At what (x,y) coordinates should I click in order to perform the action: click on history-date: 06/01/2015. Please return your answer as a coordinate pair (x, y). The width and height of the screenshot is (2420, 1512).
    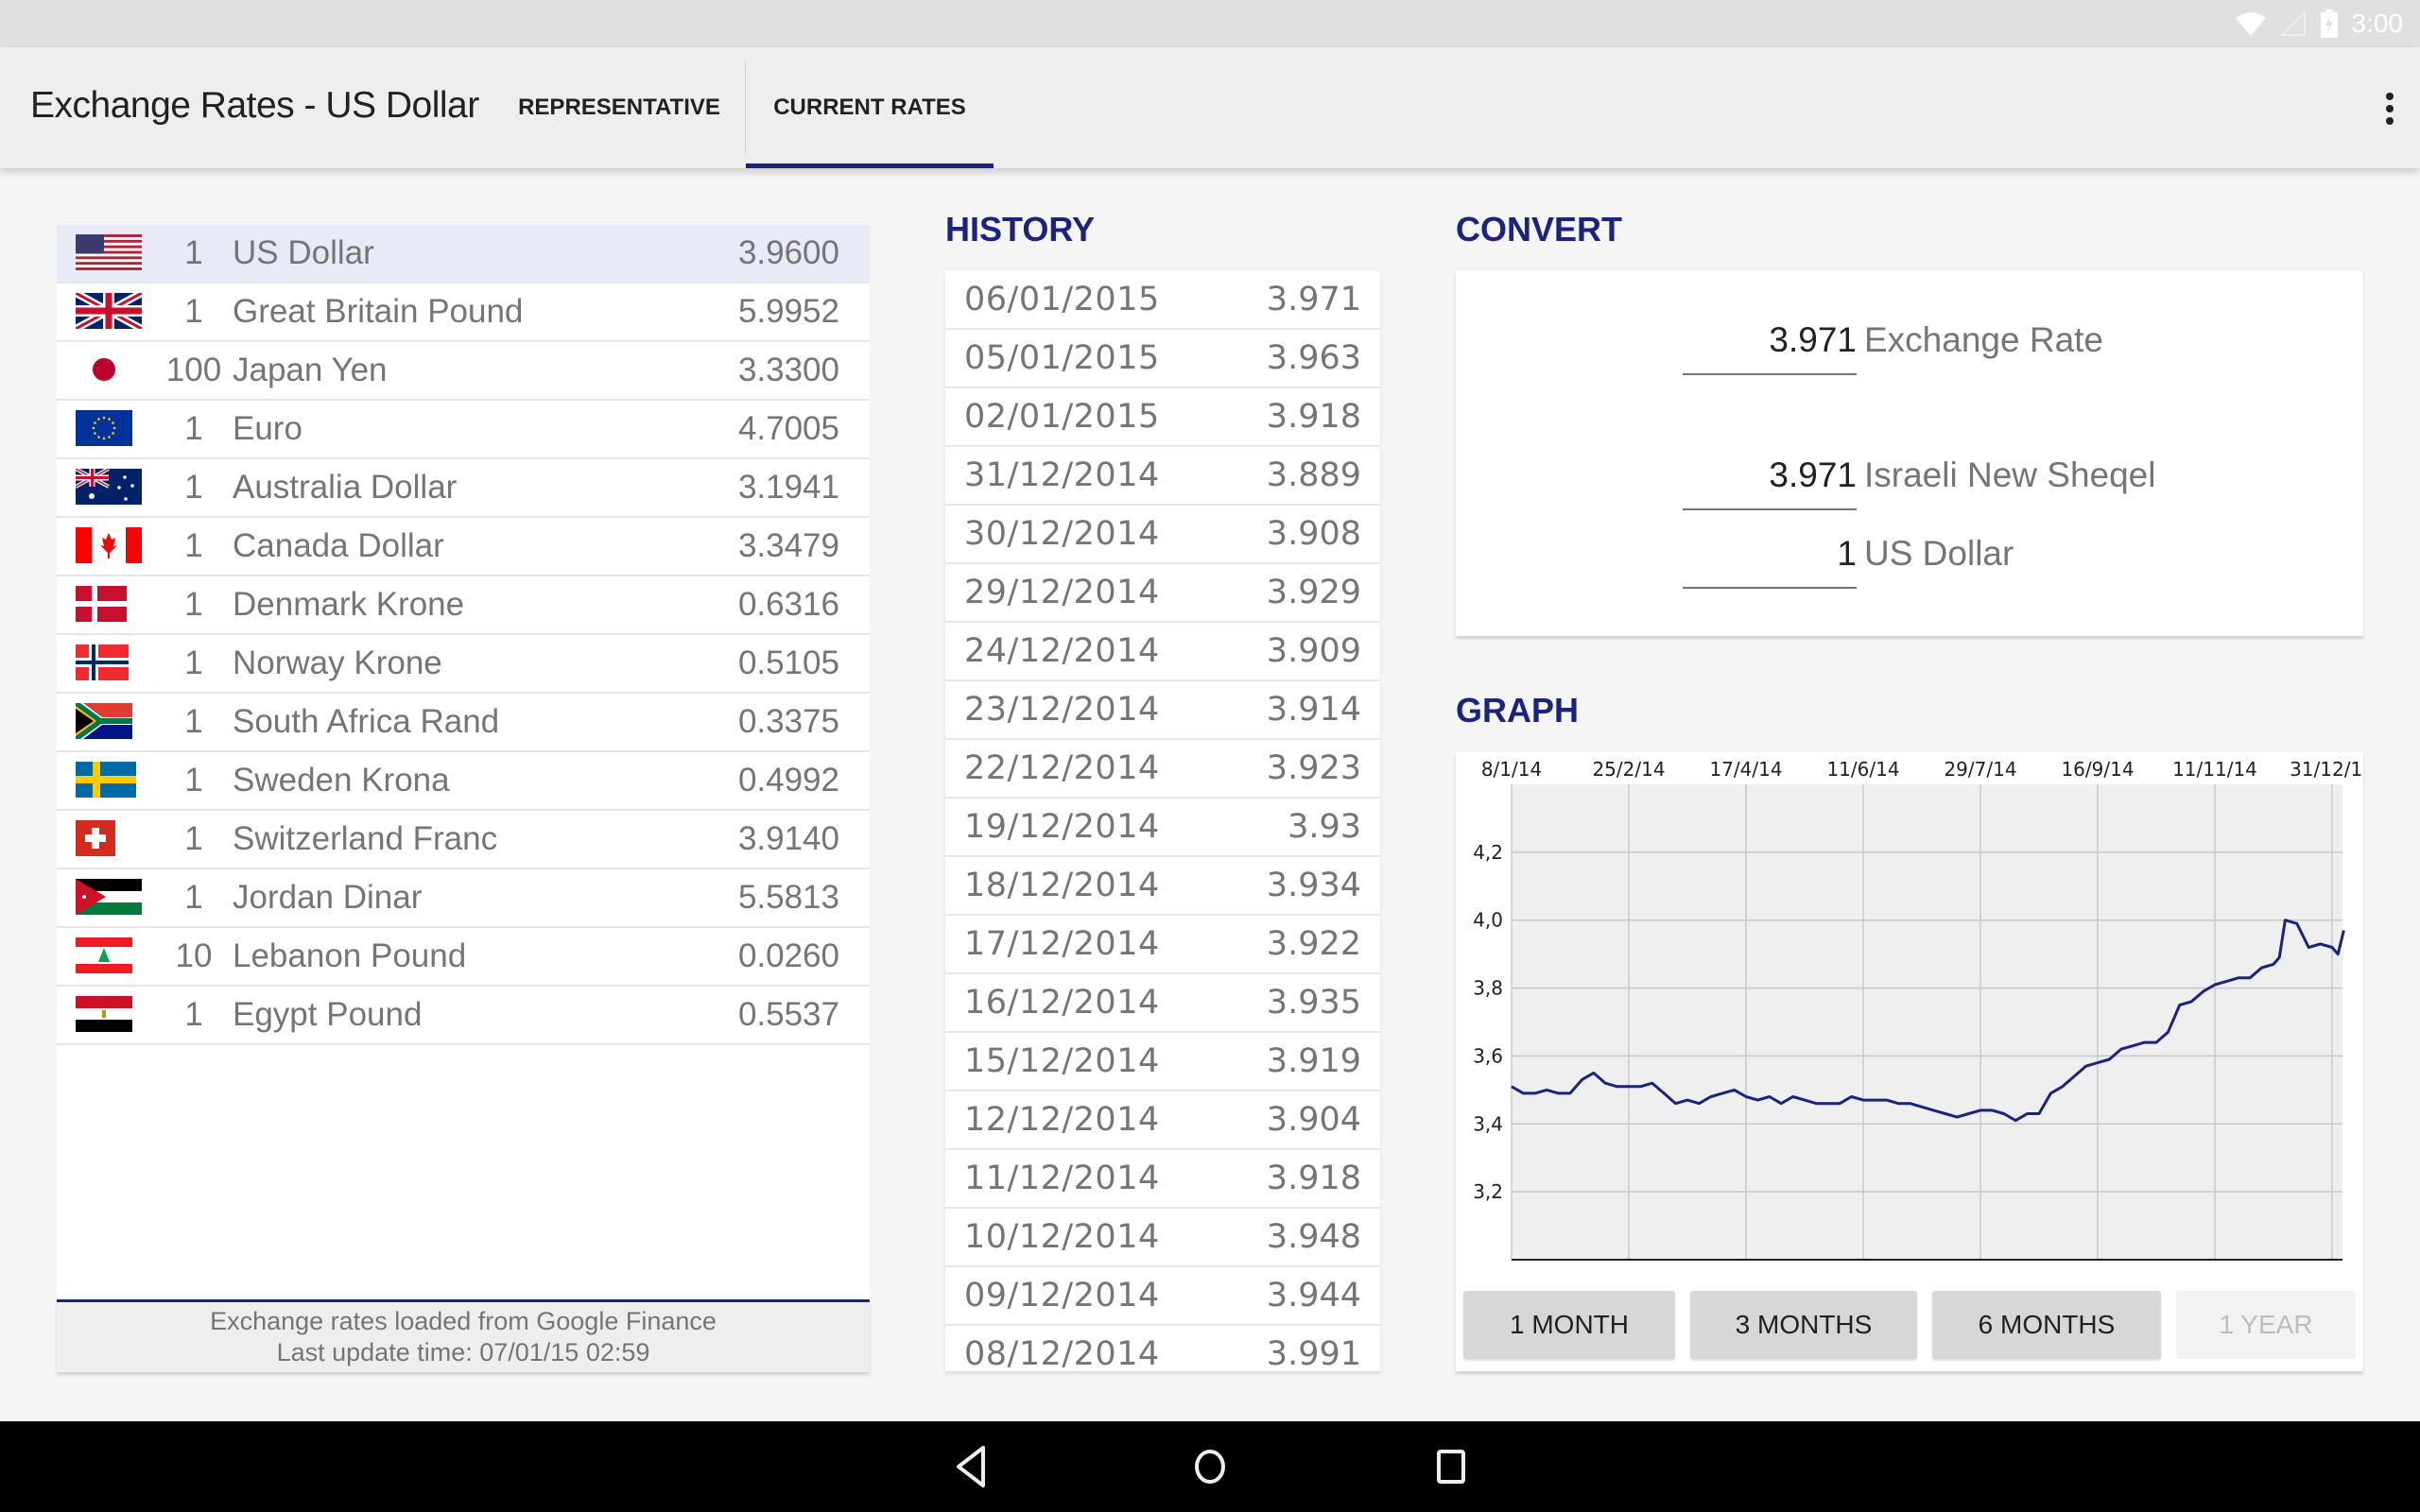
    Looking at the image, I should click on (1062, 299).